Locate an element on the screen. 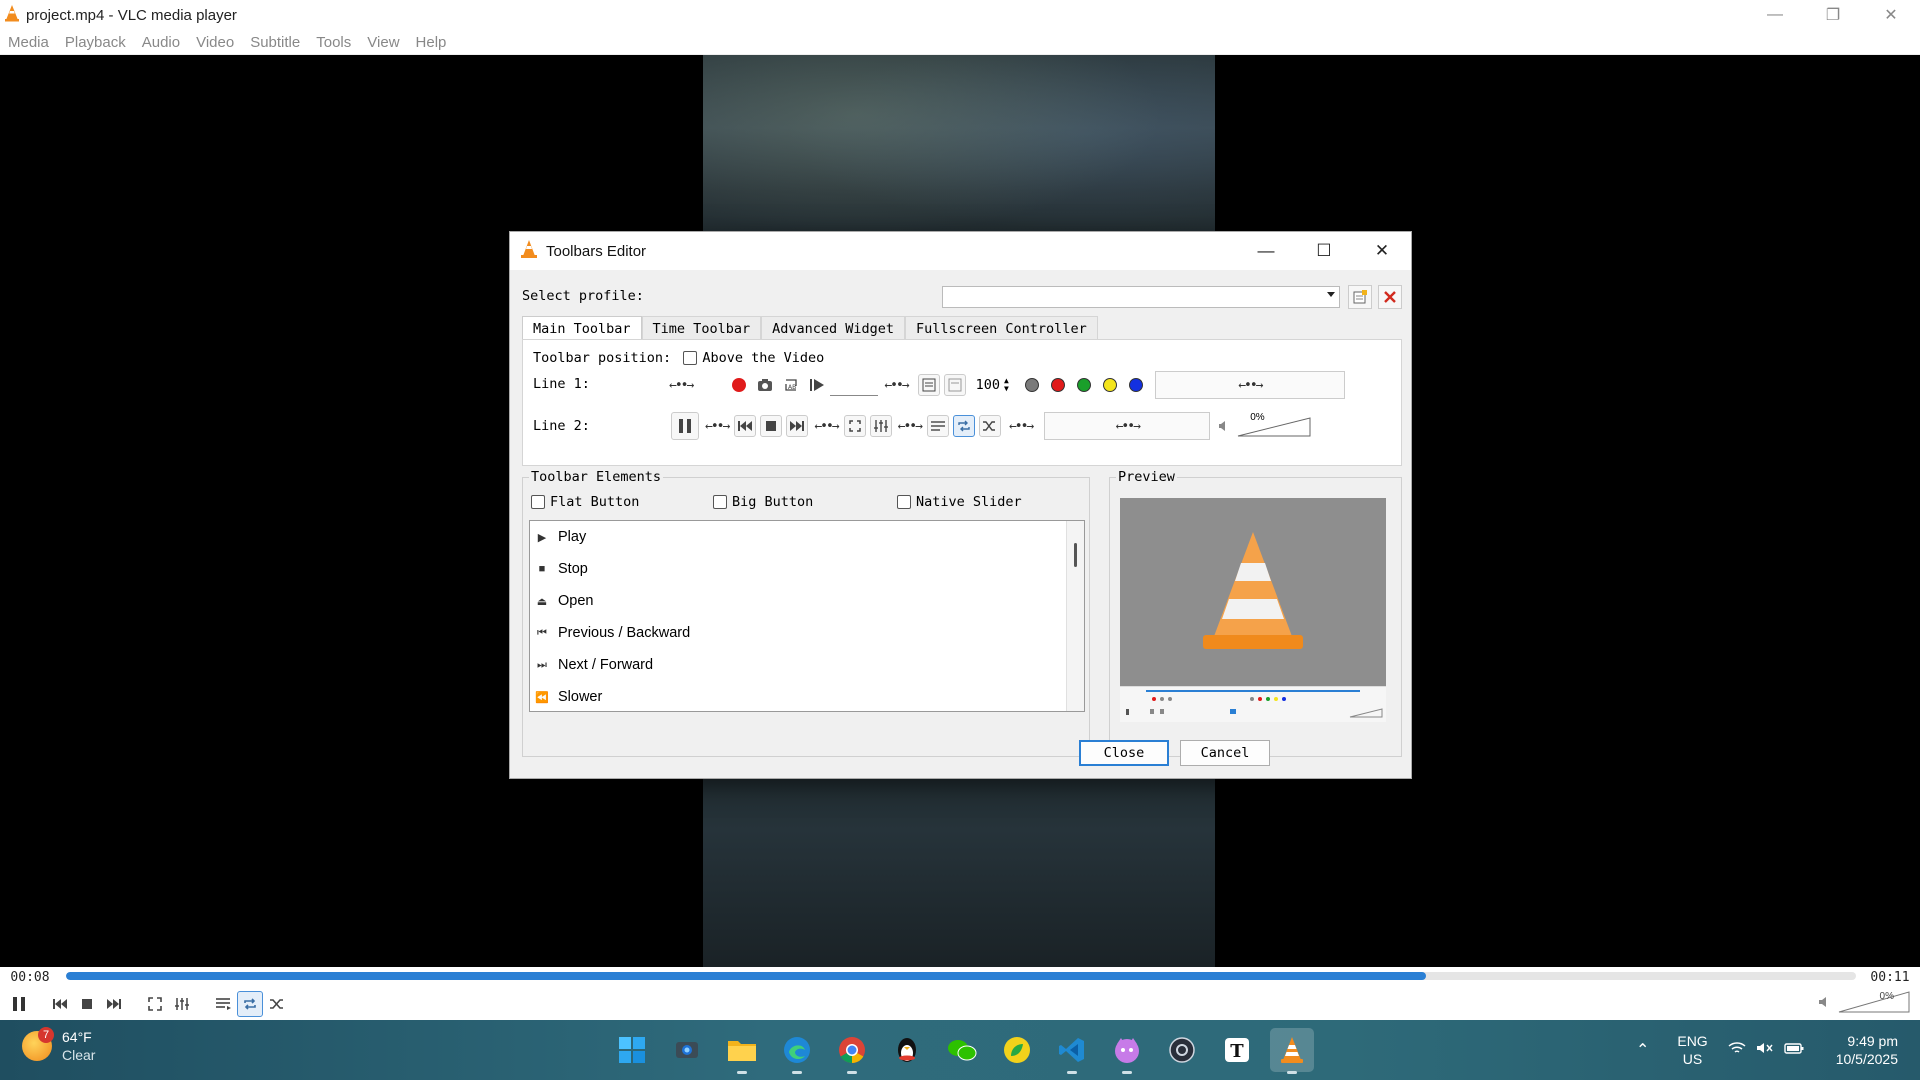  list-item: ⏮ Previous / Backward is located at coordinates (807, 633).